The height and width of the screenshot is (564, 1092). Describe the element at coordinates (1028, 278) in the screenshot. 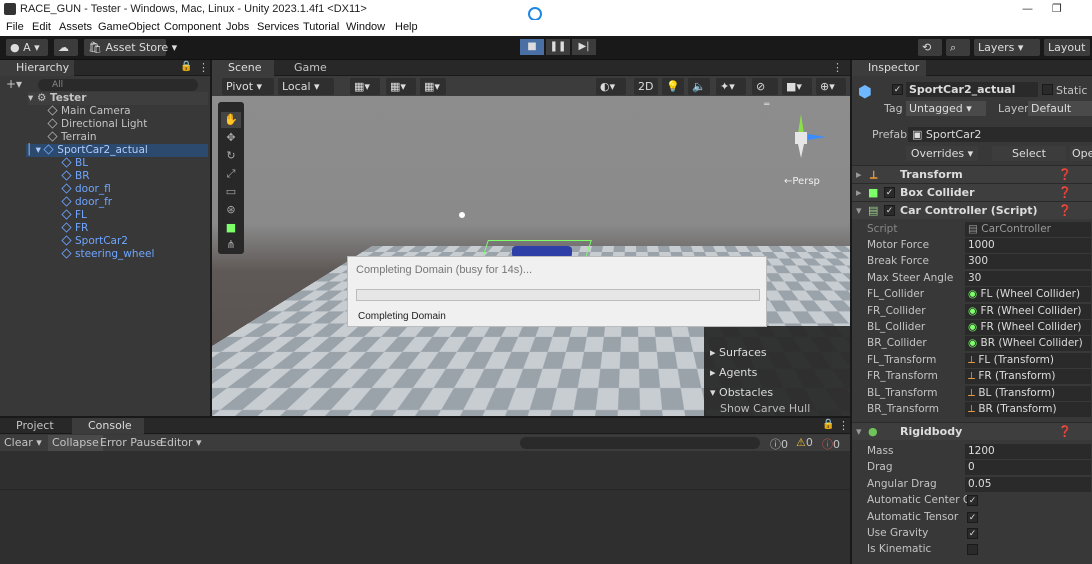

I see `field-value: 30` at that location.